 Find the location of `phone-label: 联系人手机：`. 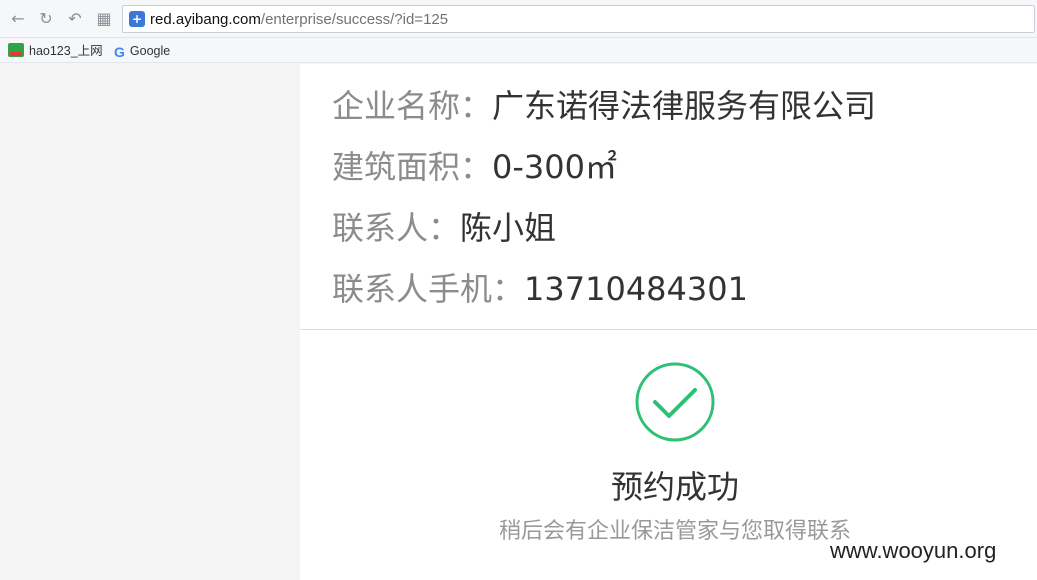

phone-label: 联系人手机： is located at coordinates (428, 289).